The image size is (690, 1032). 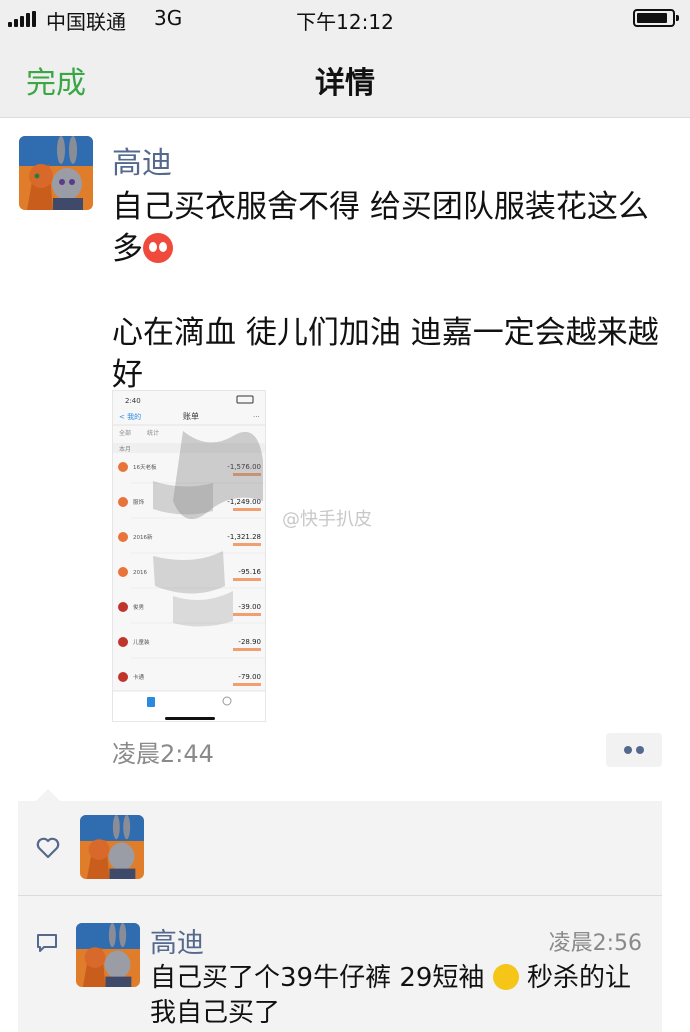 I want to click on thumb-section: 本月, so click(x=125, y=449).